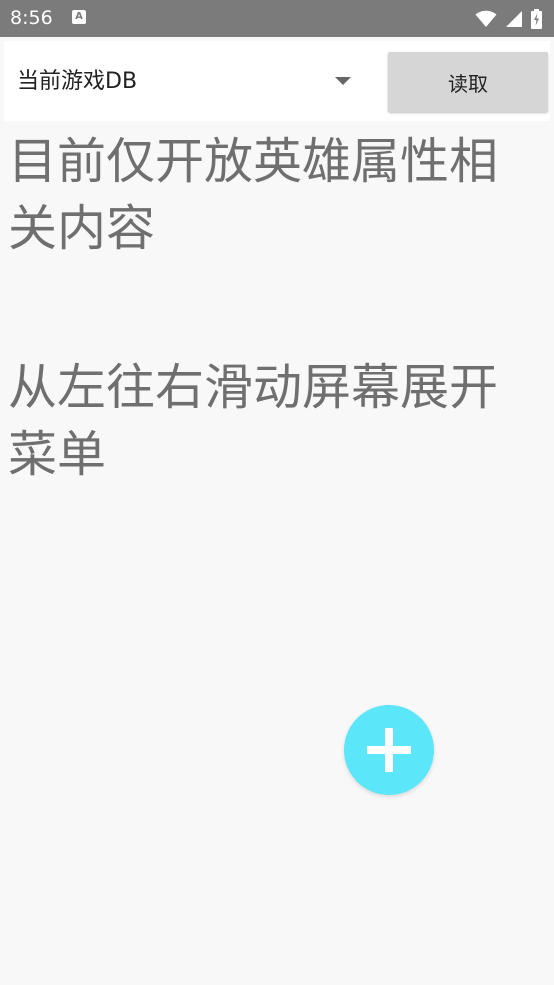 Image resolution: width=554 pixels, height=985 pixels. I want to click on battery-icon, so click(536, 19).